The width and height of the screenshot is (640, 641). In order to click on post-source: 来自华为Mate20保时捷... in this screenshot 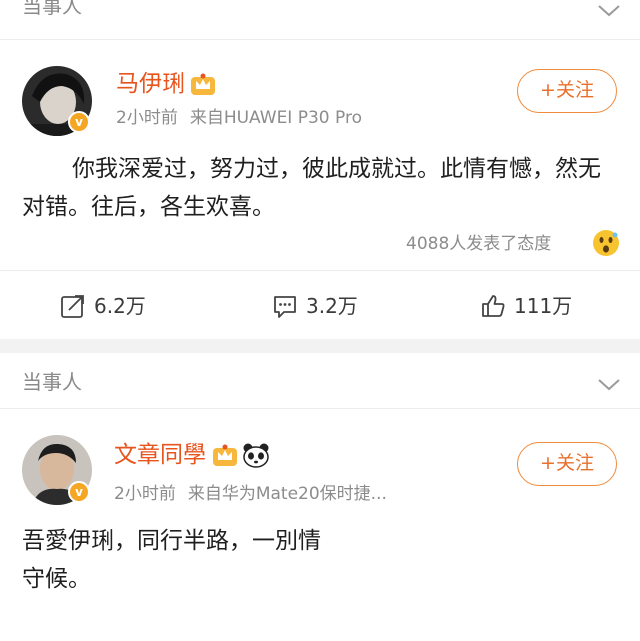, I will do `click(287, 494)`.